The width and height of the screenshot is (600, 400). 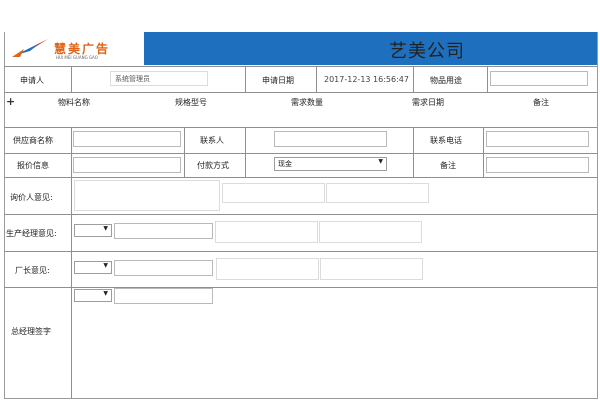 I want to click on general-manager-field, so click(x=163, y=296).